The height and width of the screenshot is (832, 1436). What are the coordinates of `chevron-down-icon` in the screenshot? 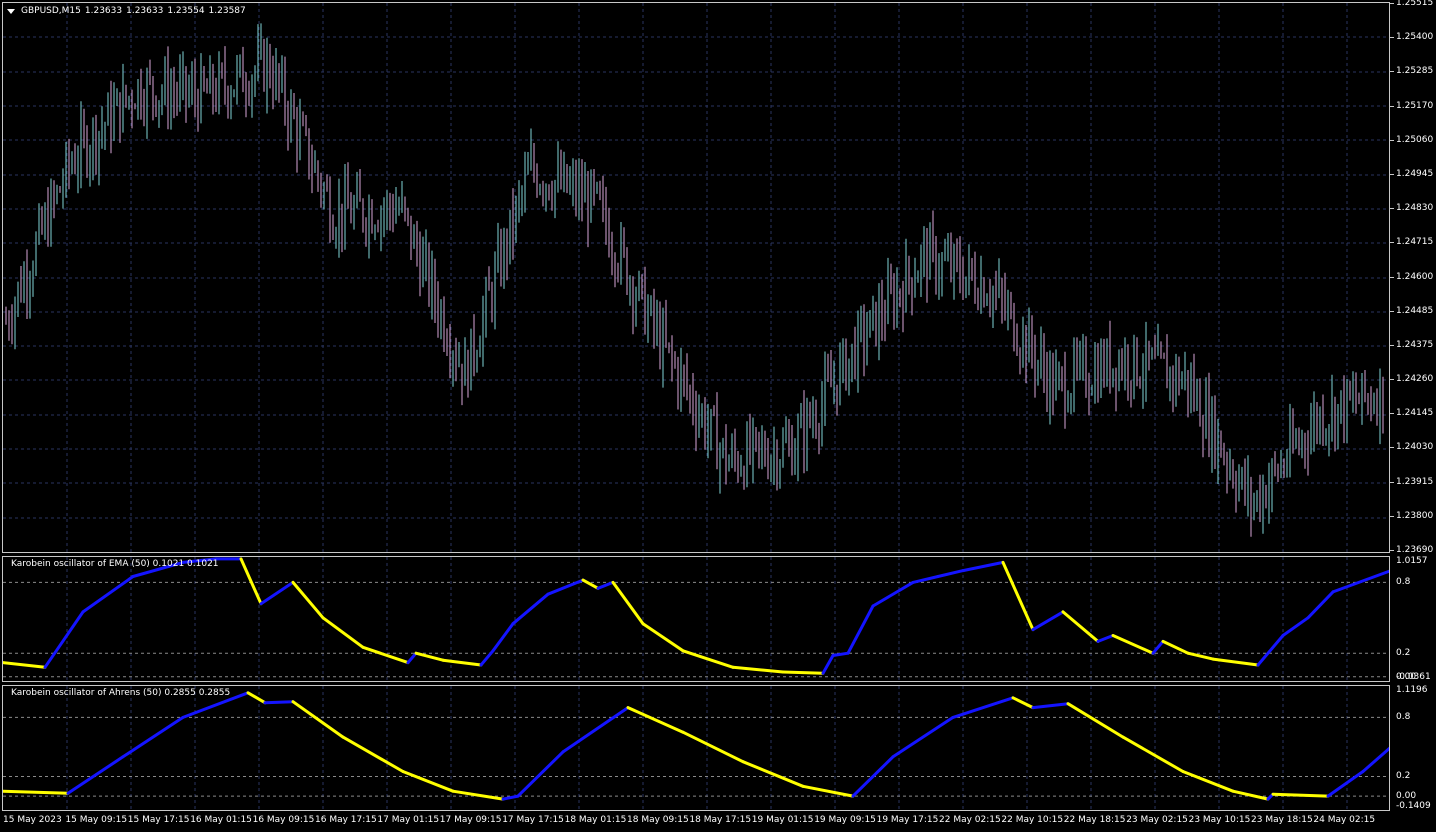 It's located at (11, 11).